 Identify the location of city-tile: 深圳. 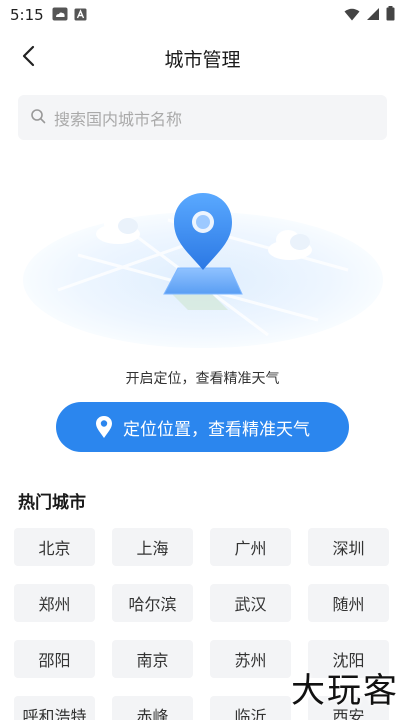
(348, 547).